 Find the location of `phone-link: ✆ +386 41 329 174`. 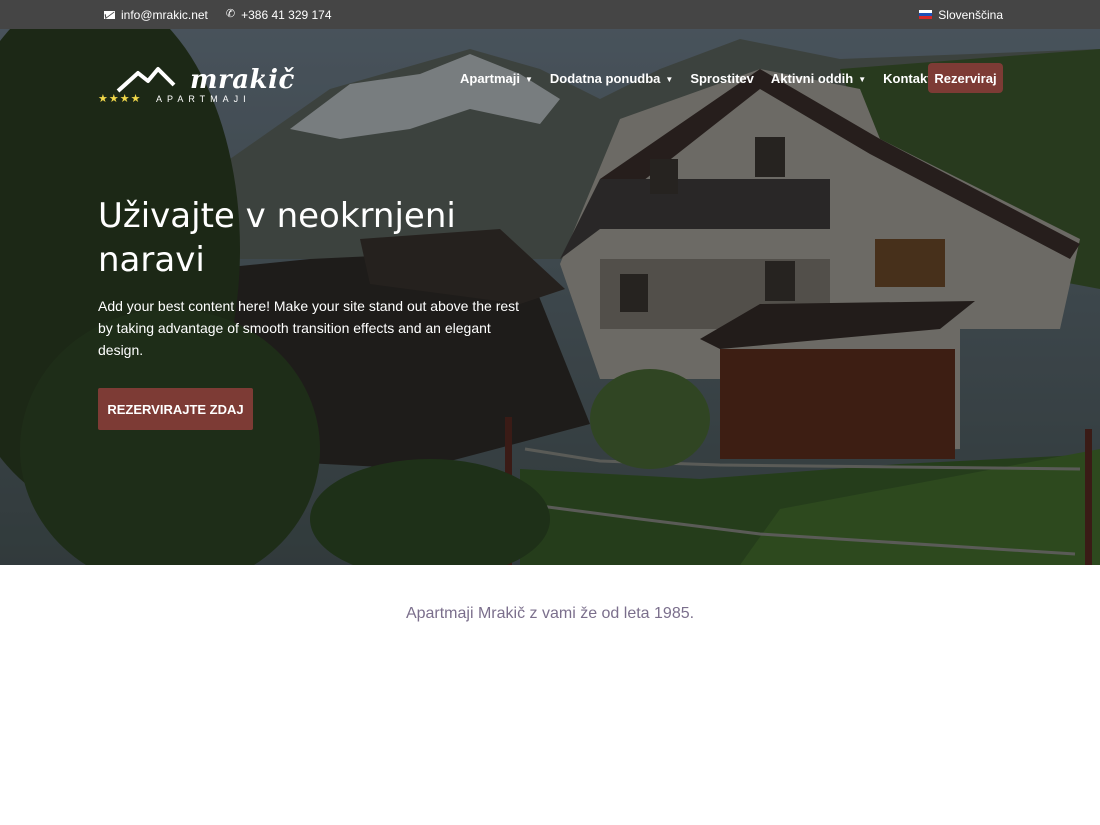

phone-link: ✆ +386 41 329 174 is located at coordinates (279, 15).